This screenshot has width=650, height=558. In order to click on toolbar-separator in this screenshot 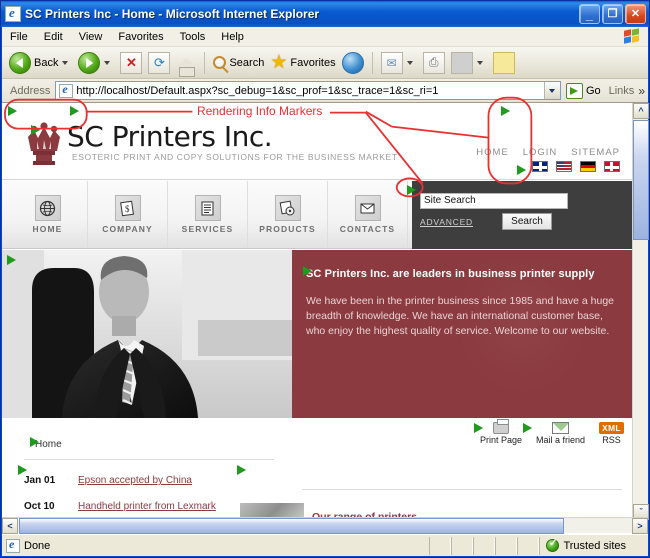, I will do `click(205, 62)`.